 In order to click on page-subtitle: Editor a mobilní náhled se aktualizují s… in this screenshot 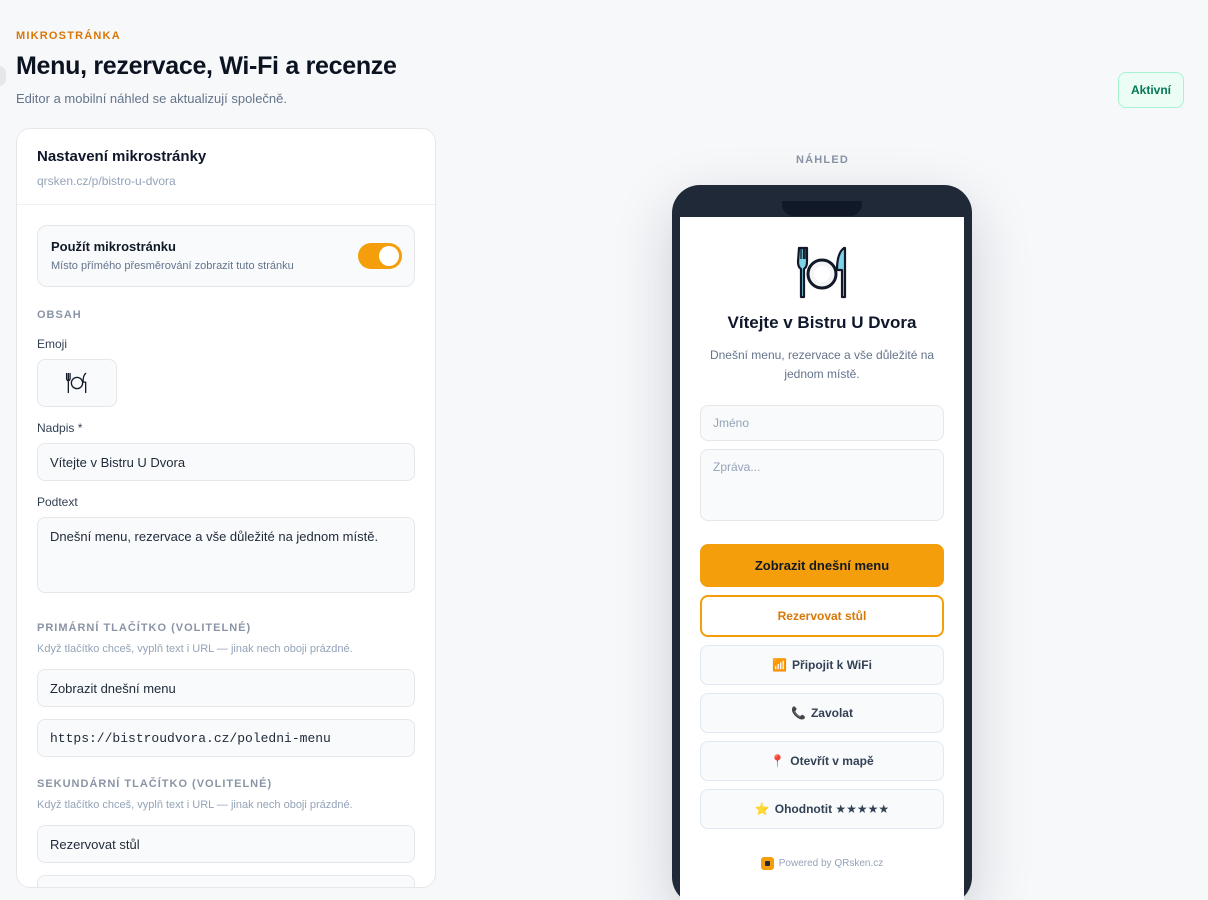, I will do `click(151, 98)`.